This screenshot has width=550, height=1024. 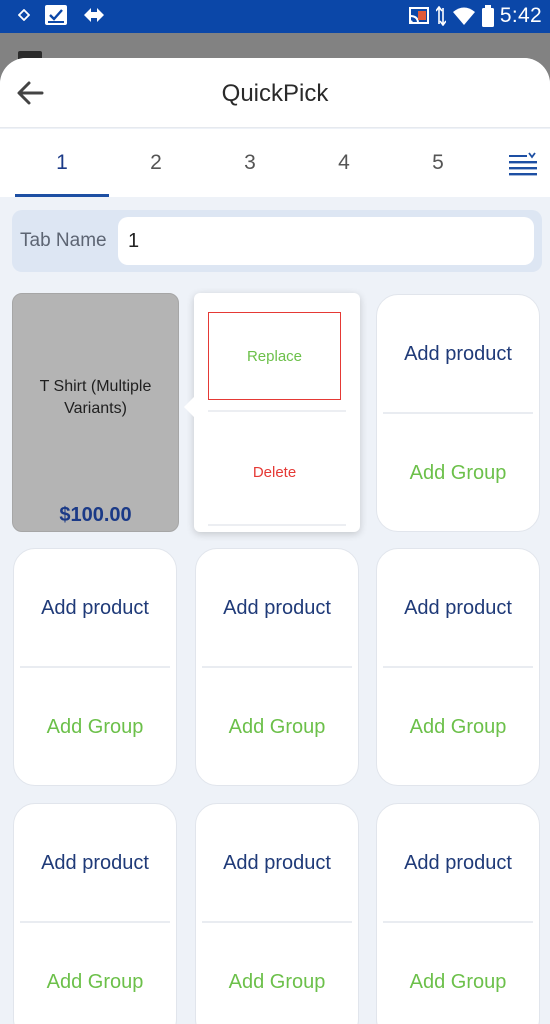 I want to click on tab-name-row: Tab Name, so click(x=277, y=241).